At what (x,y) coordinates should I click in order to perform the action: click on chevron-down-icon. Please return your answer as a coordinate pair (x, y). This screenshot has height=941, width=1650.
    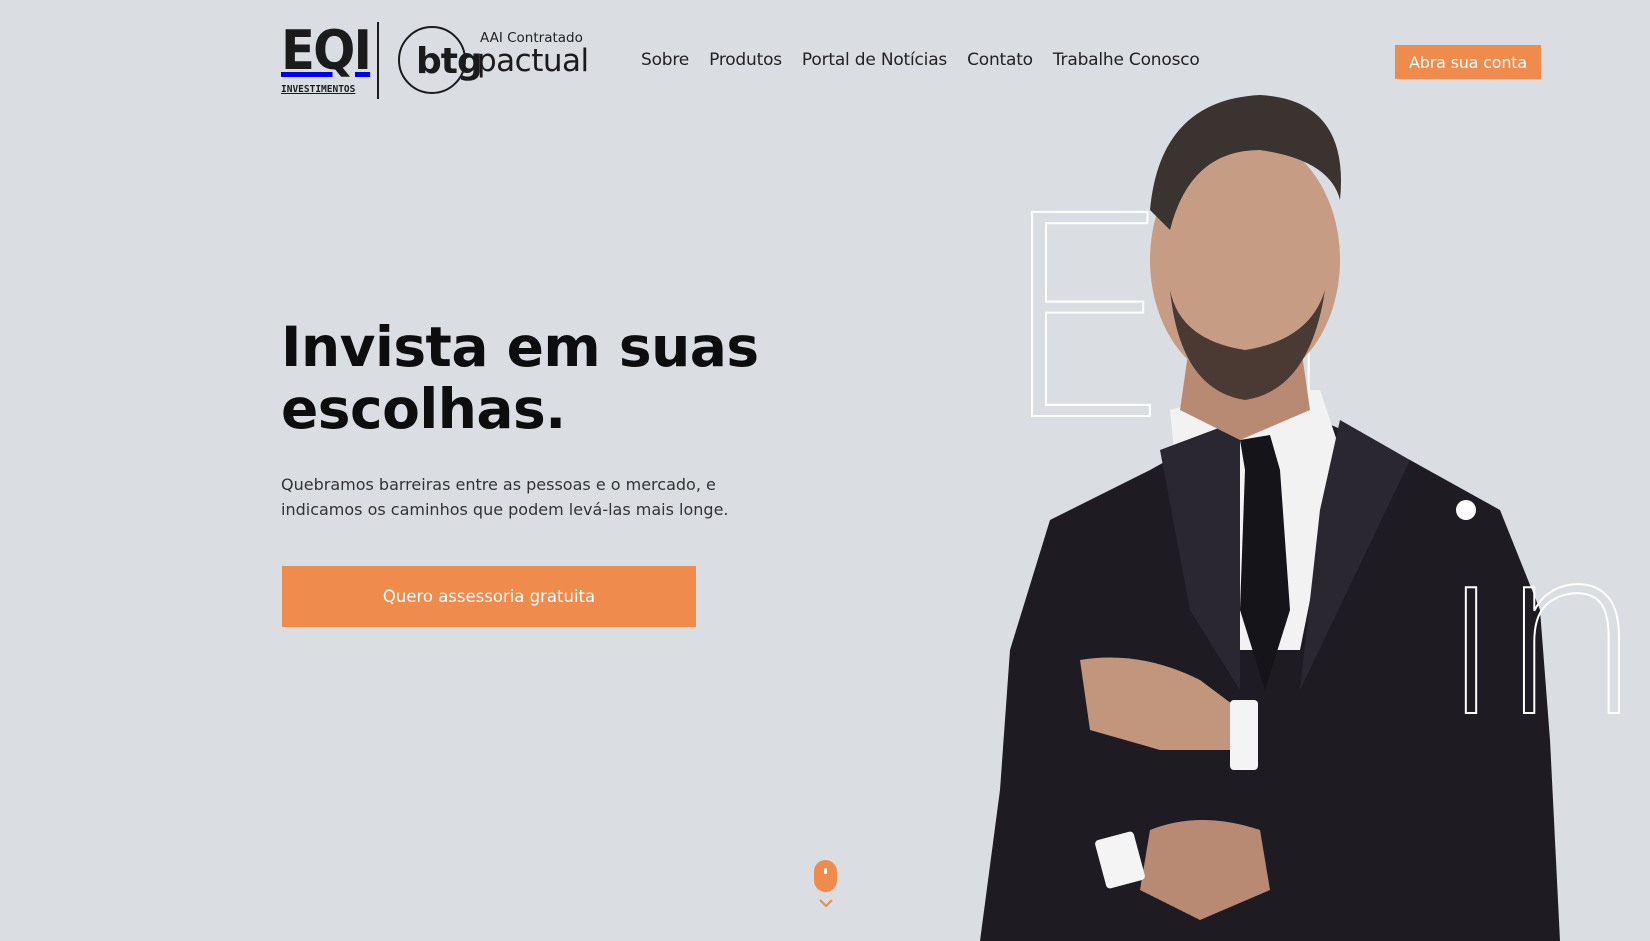
    Looking at the image, I should click on (826, 903).